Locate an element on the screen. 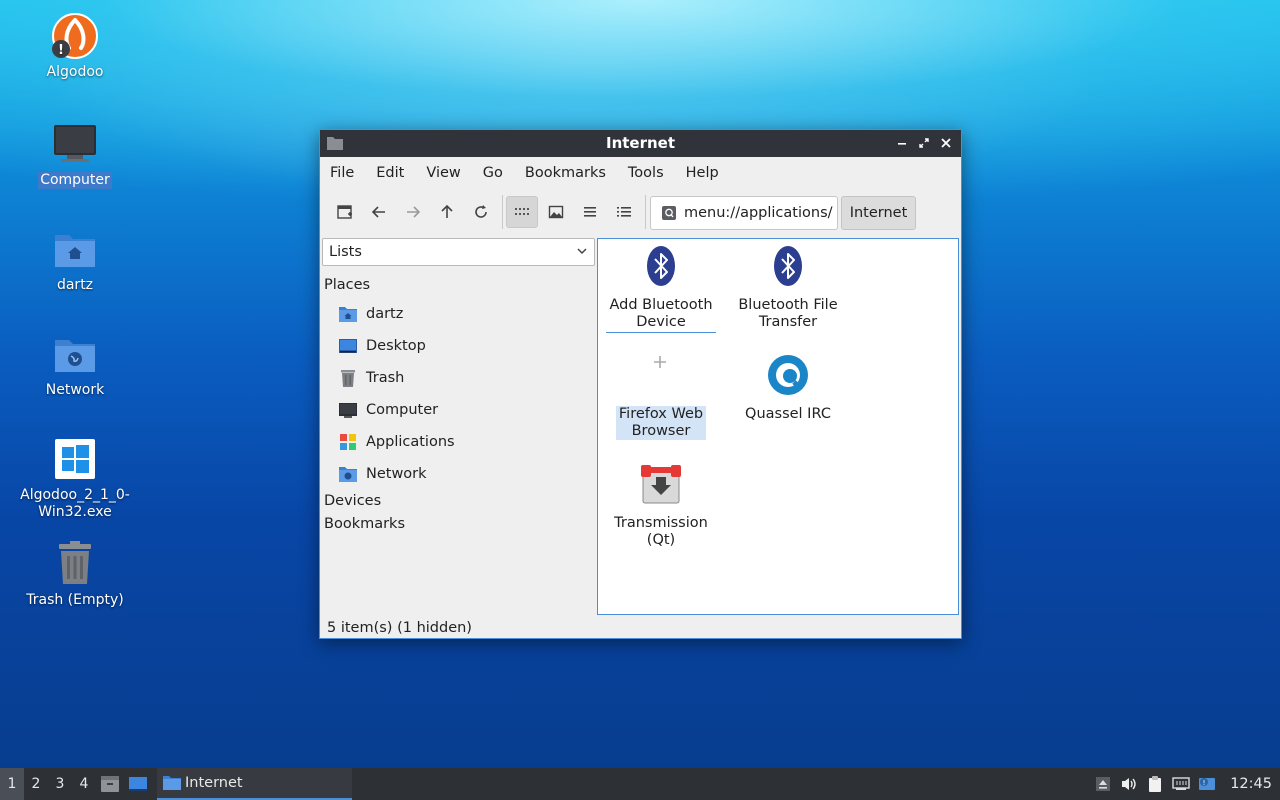 Image resolution: width=1280 pixels, height=800 pixels. sidebar-item-trash: Trash is located at coordinates (371, 378).